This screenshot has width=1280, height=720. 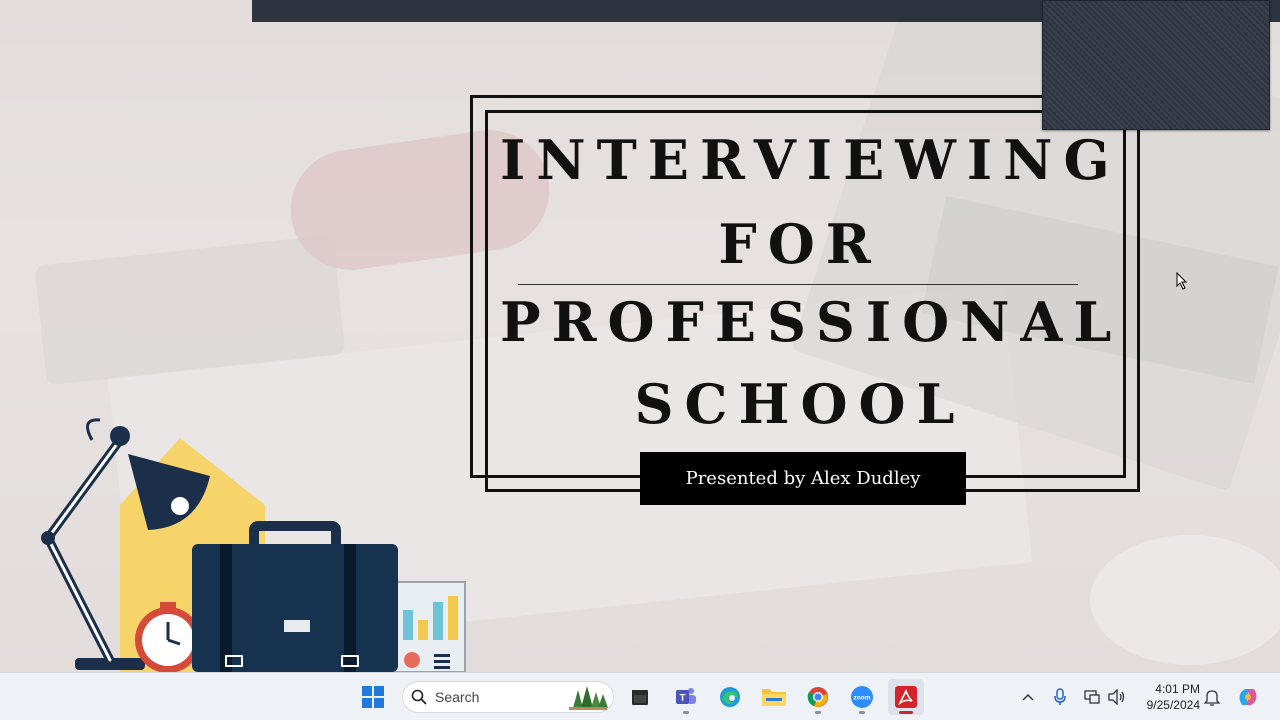 I want to click on taskbar-app-files, so click(x=640, y=697).